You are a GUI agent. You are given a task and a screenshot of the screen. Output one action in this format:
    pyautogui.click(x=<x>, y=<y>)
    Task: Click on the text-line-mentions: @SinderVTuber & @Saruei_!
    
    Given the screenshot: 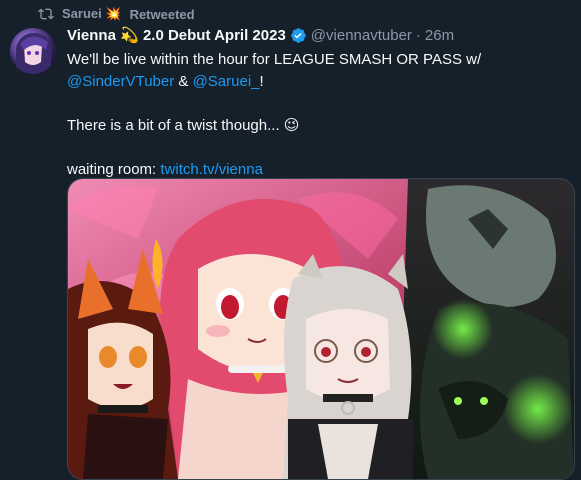 What is the action you would take?
    pyautogui.click(x=317, y=82)
    